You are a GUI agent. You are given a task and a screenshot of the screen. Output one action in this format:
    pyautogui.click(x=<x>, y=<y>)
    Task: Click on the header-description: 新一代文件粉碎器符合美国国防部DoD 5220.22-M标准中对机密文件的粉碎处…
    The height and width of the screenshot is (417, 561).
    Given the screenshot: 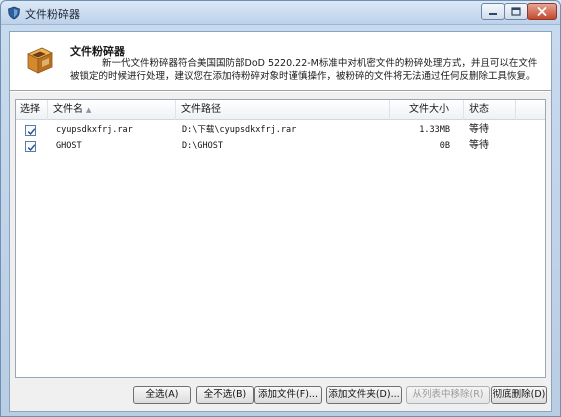 What is the action you would take?
    pyautogui.click(x=304, y=70)
    